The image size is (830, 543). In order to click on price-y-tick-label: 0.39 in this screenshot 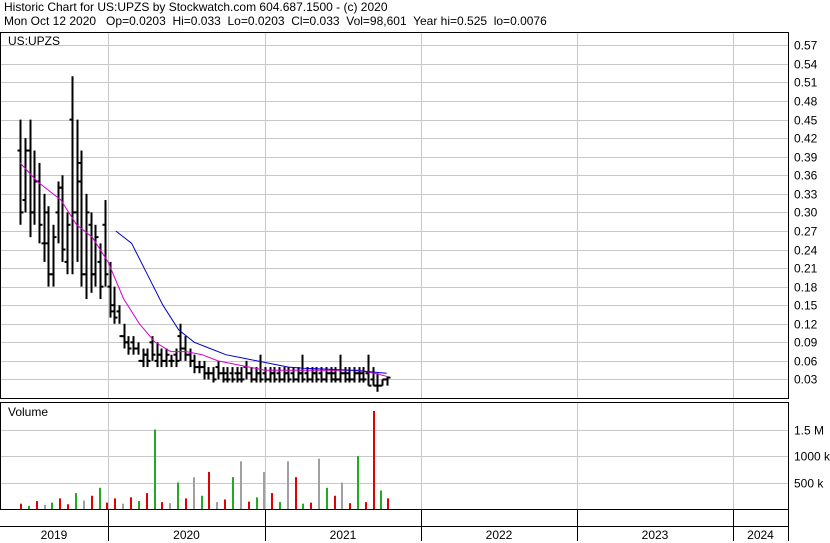, I will do `click(806, 158)`.